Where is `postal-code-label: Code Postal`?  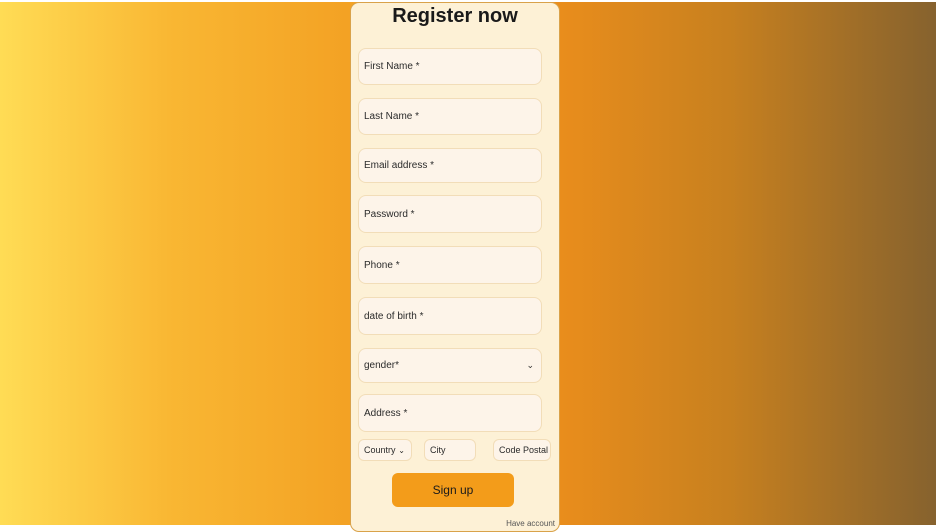 postal-code-label: Code Postal is located at coordinates (524, 450).